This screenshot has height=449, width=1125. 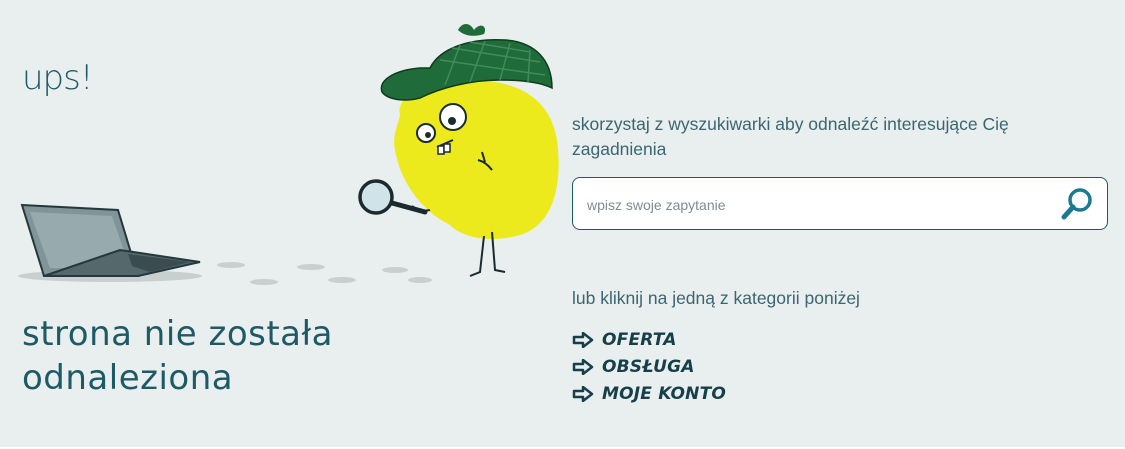 I want to click on search-box, so click(x=840, y=203).